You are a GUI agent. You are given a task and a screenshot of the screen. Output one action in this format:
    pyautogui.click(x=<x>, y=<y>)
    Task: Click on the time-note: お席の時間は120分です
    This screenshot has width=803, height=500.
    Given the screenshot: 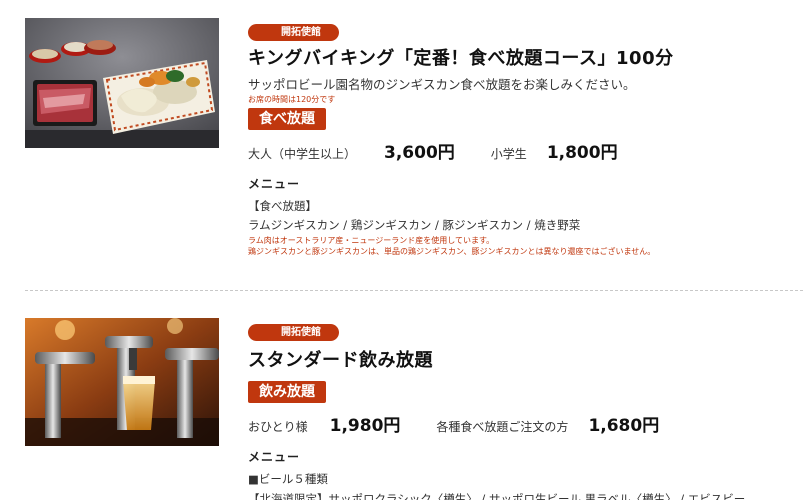 What is the action you would take?
    pyautogui.click(x=292, y=99)
    